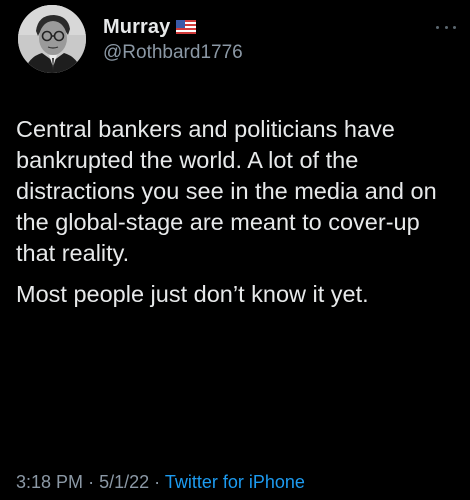 This screenshot has height=500, width=470. I want to click on tweet-source-link: Twitter for iPhone, so click(235, 482).